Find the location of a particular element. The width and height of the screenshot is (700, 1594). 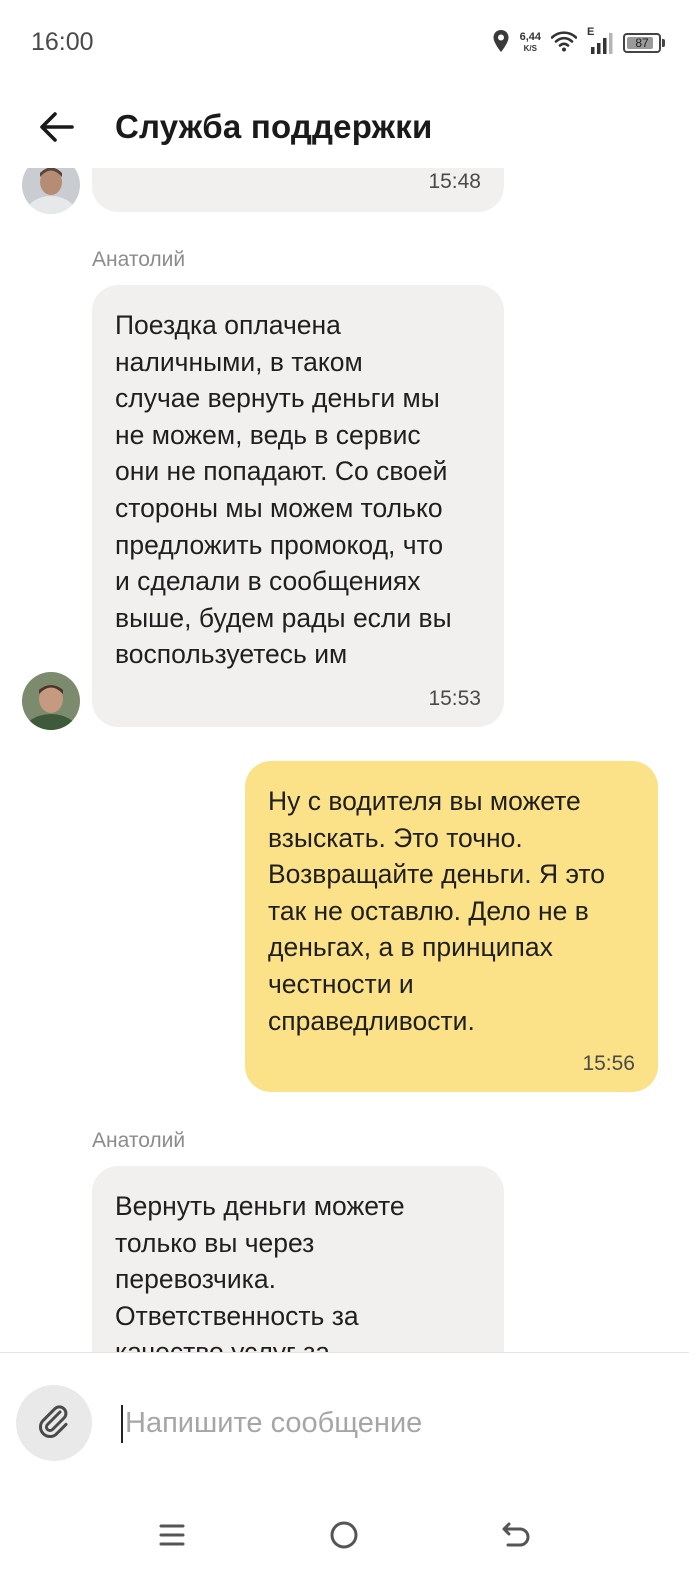

message-time: 15:56 is located at coordinates (608, 1063).